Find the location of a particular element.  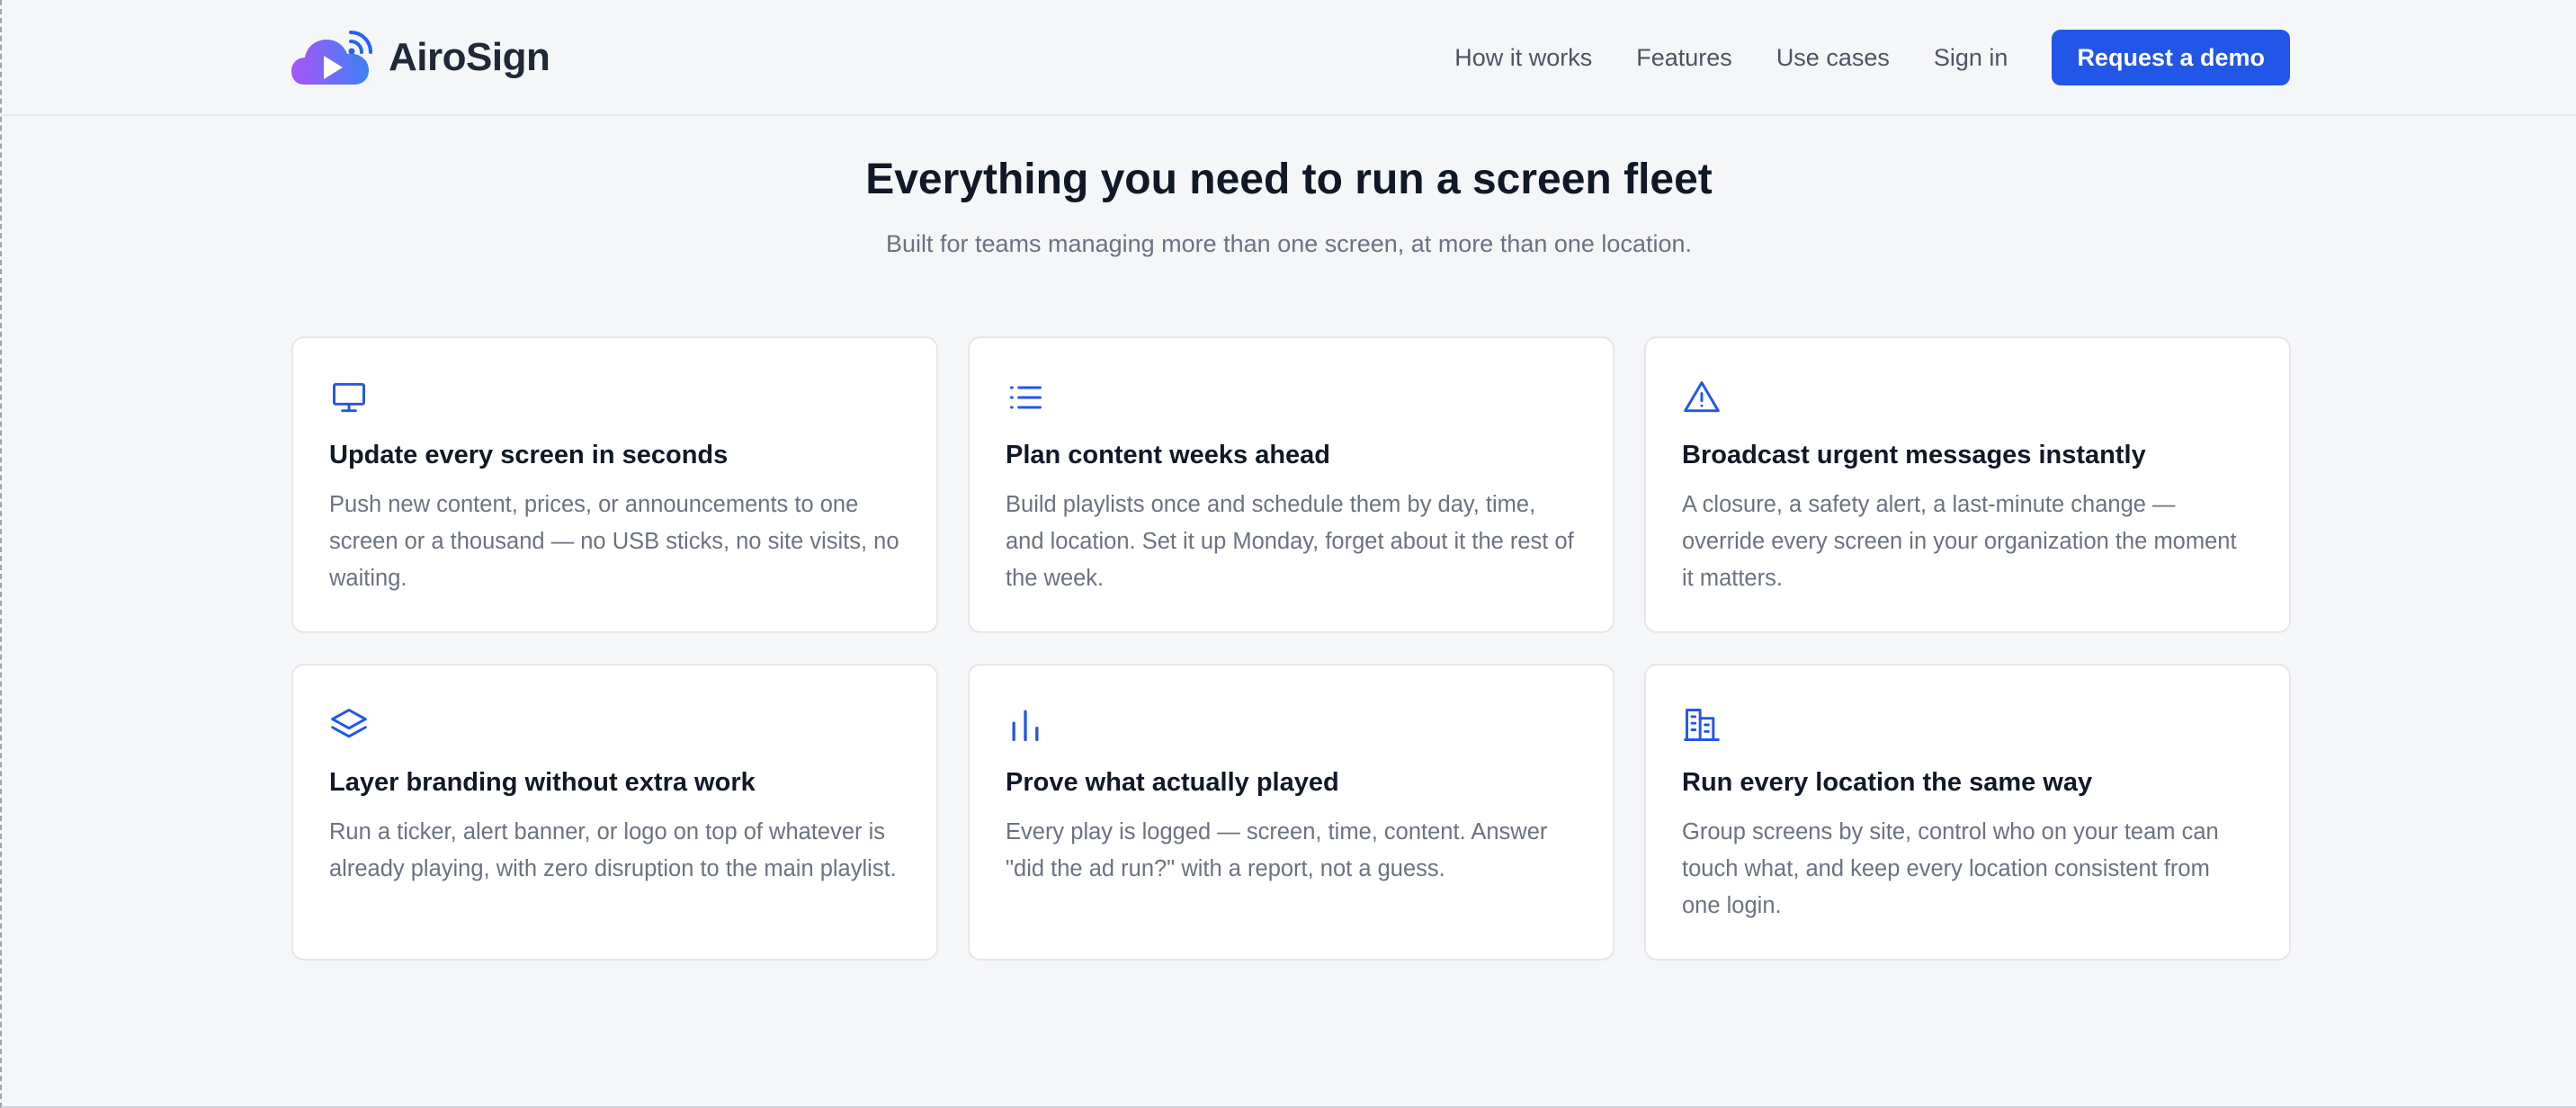

feature-title: Prove what actually played is located at coordinates (1172, 782).